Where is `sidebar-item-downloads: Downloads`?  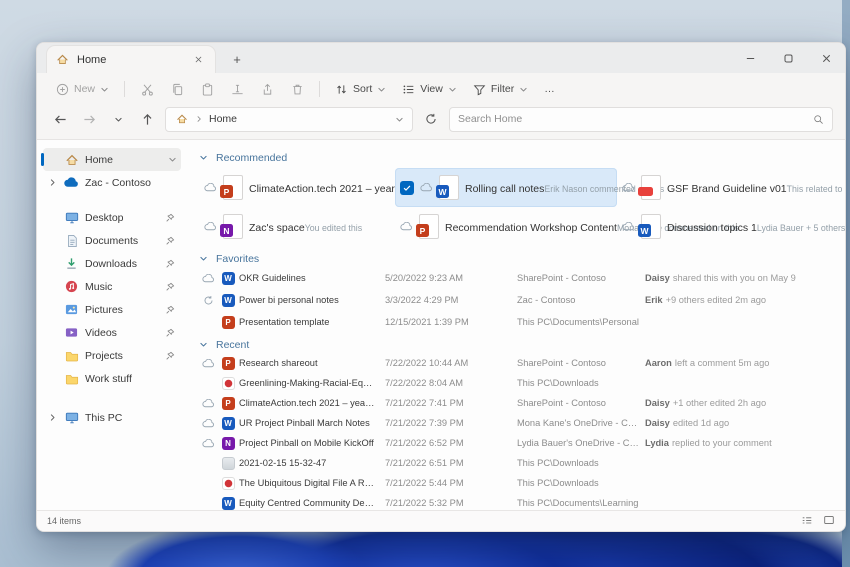
sidebar-item-downloads: Downloads is located at coordinates (112, 263).